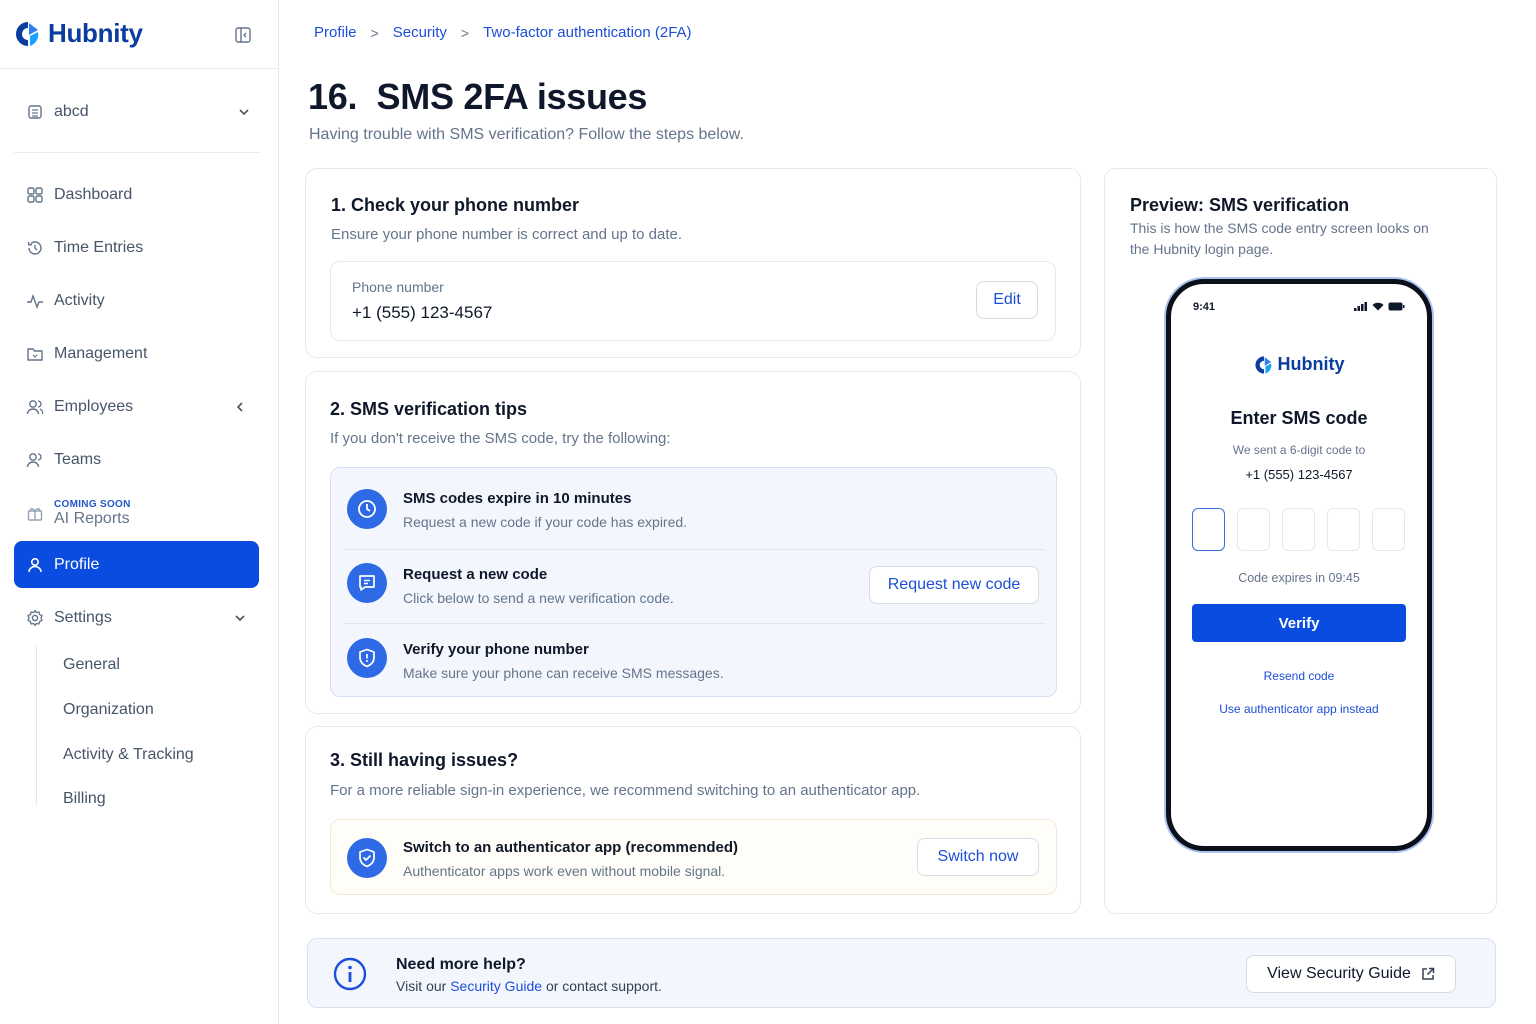 The height and width of the screenshot is (1024, 1536). What do you see at coordinates (335, 32) in the screenshot?
I see `breadcrumb-profile: Profile` at bounding box center [335, 32].